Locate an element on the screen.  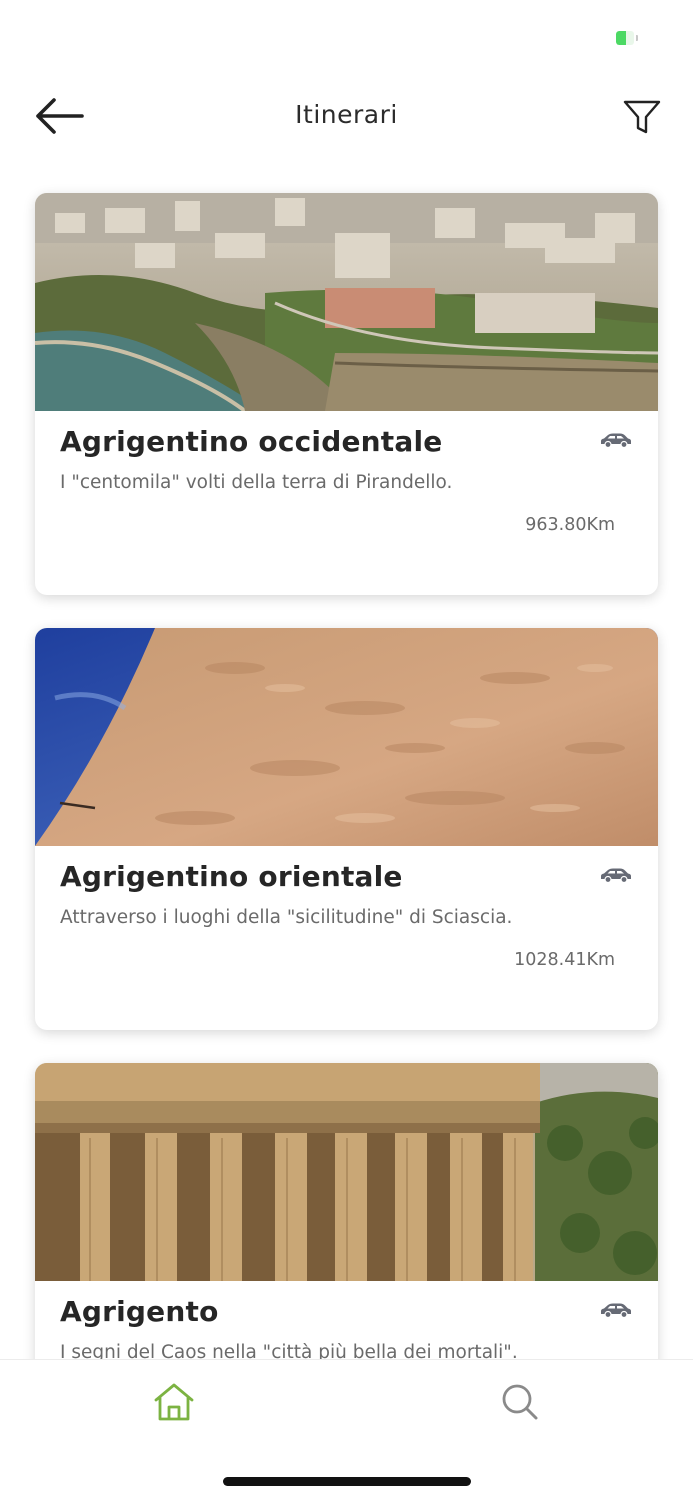
battery-icon is located at coordinates (625, 38).